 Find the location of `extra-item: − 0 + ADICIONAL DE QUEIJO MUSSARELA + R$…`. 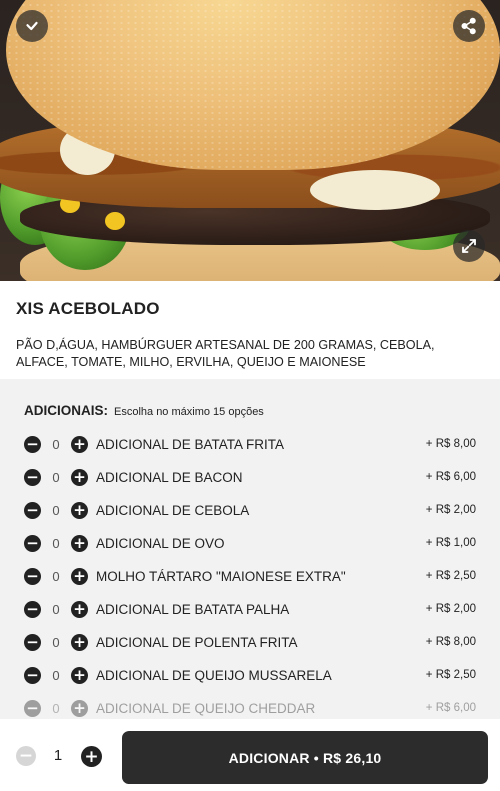

extra-item: − 0 + ADICIONAL DE QUEIJO MUSSARELA + R$… is located at coordinates (250, 675).